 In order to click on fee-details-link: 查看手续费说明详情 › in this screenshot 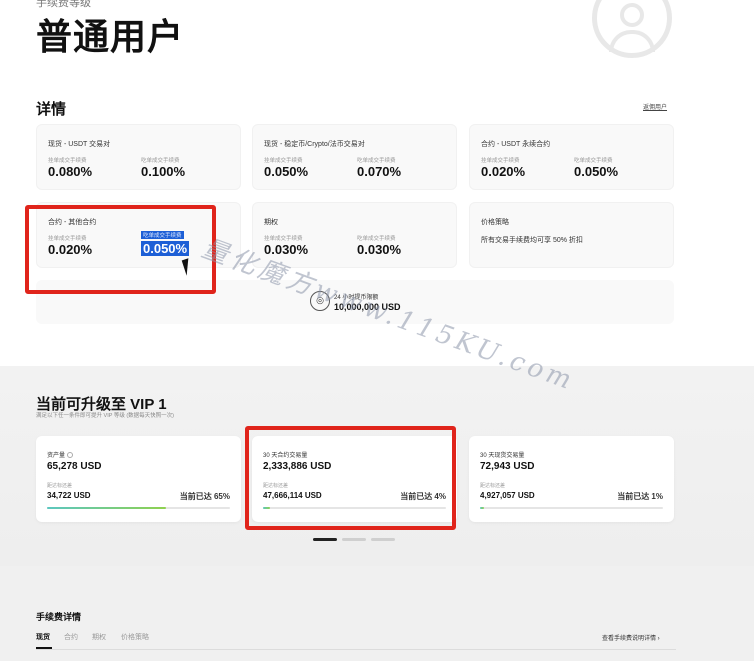, I will do `click(631, 637)`.